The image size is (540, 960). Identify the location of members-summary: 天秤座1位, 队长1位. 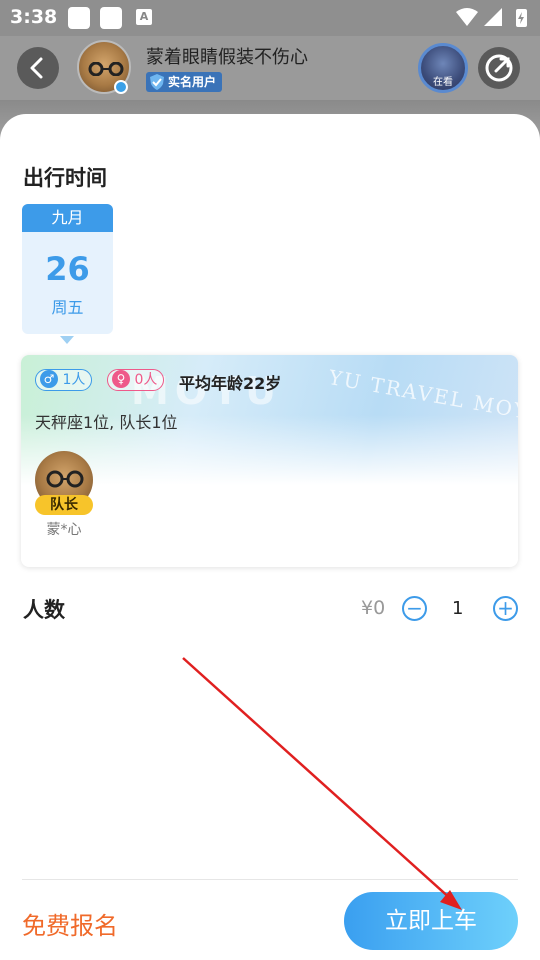
(106, 422).